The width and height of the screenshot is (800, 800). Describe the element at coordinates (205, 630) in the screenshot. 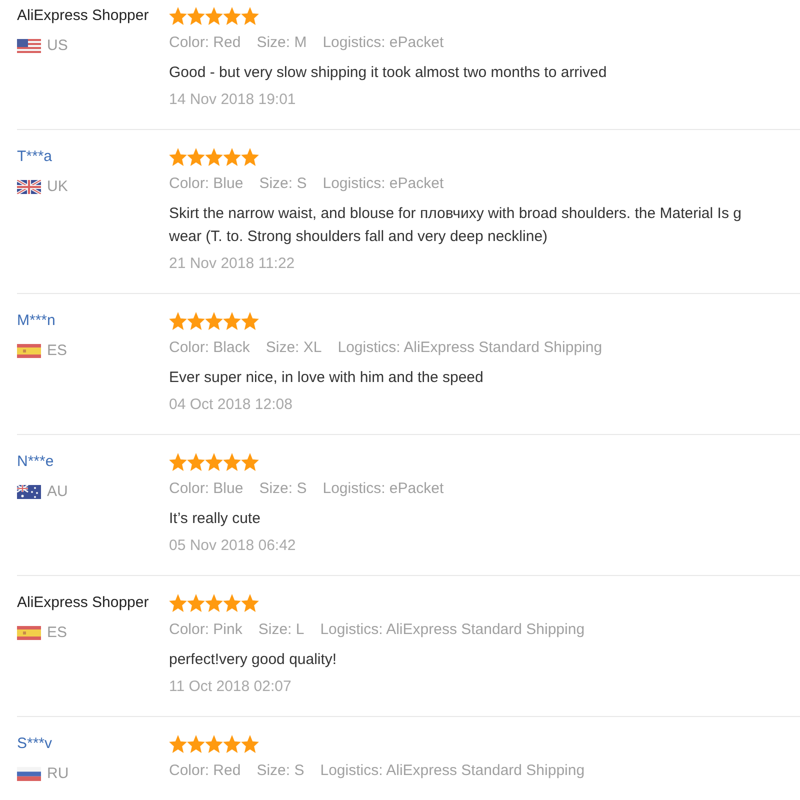

I see `order-detail: Color: Pink` at that location.